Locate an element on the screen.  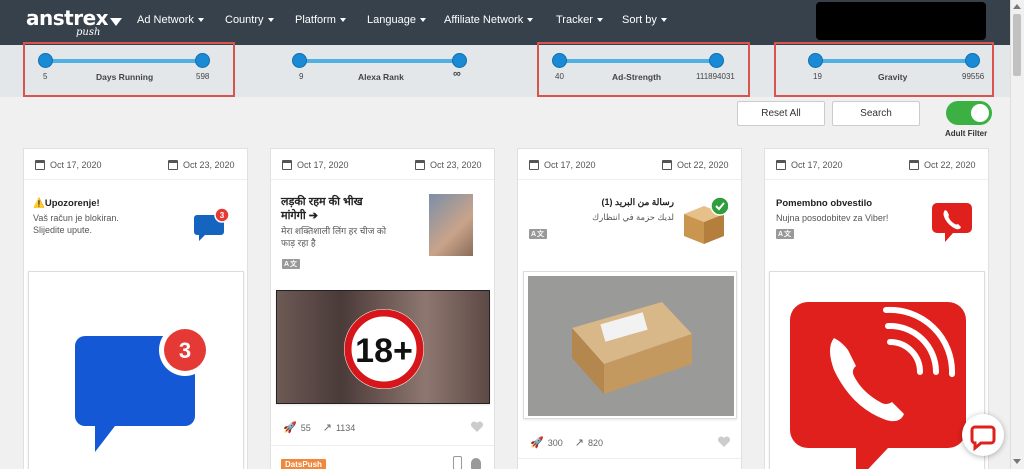
age-label: 18+ is located at coordinates (384, 351).